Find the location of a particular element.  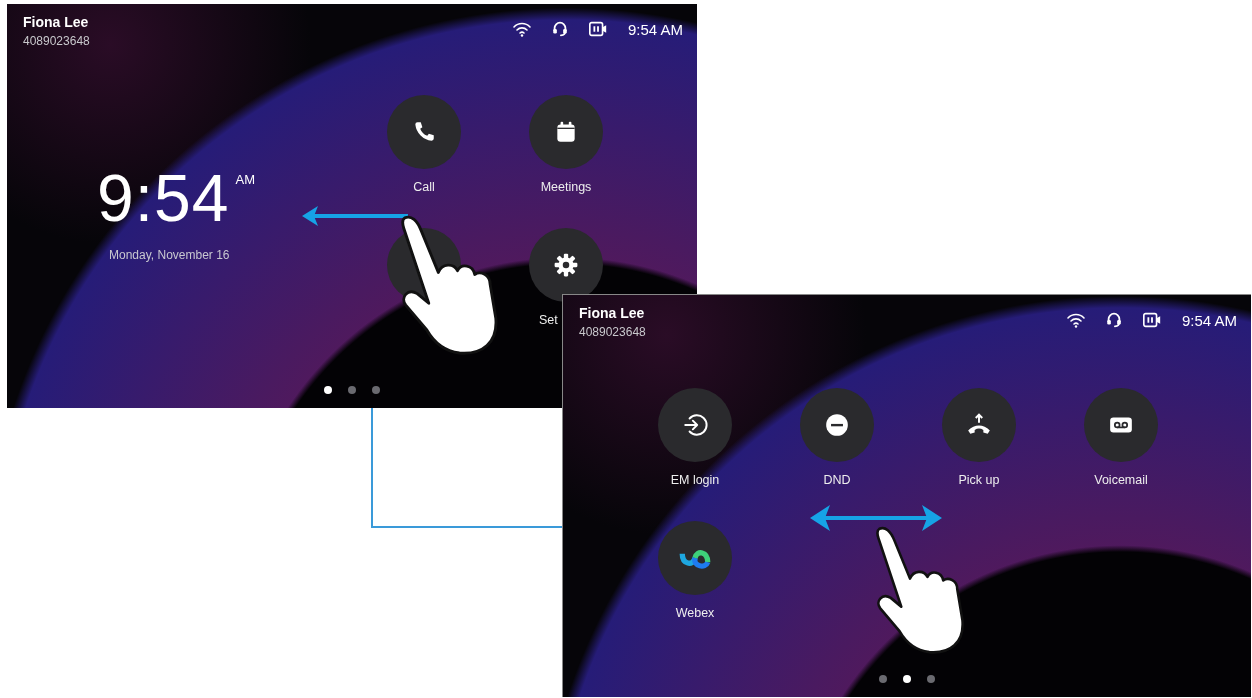

app-label: Pick up is located at coordinates (979, 480).